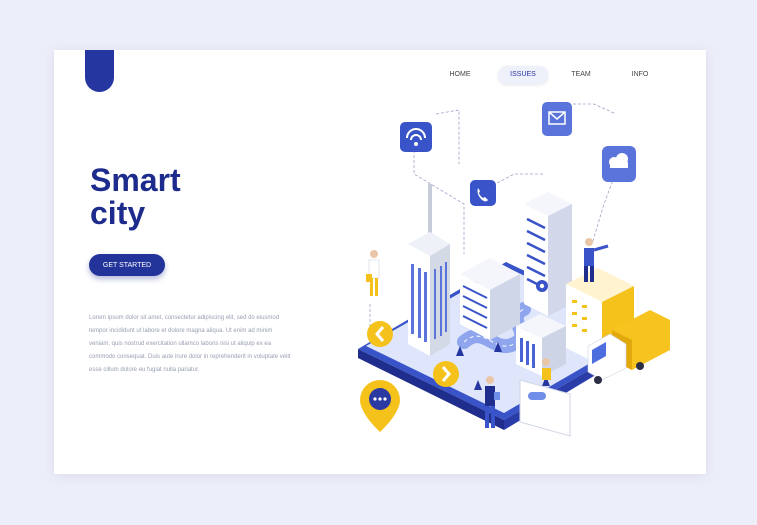  What do you see at coordinates (380, 334) in the screenshot?
I see `chevron-left-icon` at bounding box center [380, 334].